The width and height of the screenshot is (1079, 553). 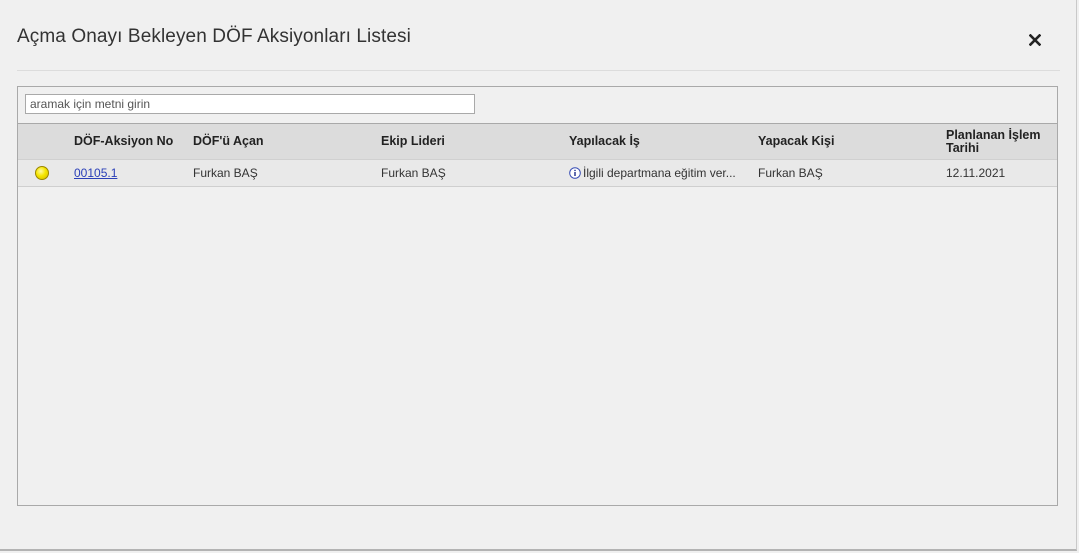 What do you see at coordinates (848, 141) in the screenshot?
I see `column-header-assignee: Yapacak Kişi` at bounding box center [848, 141].